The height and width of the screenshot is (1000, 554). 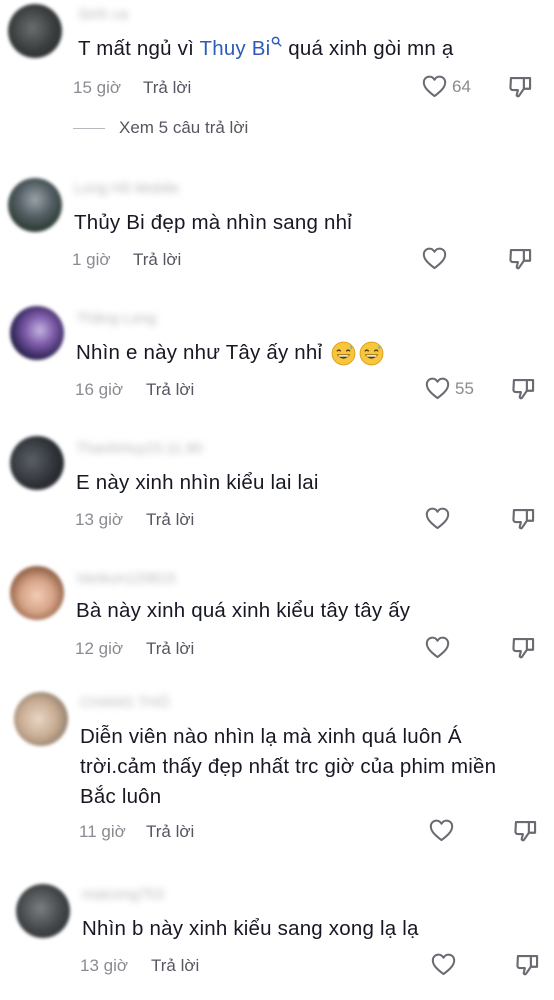 I want to click on mention-link: Thuy Bi, so click(x=241, y=48).